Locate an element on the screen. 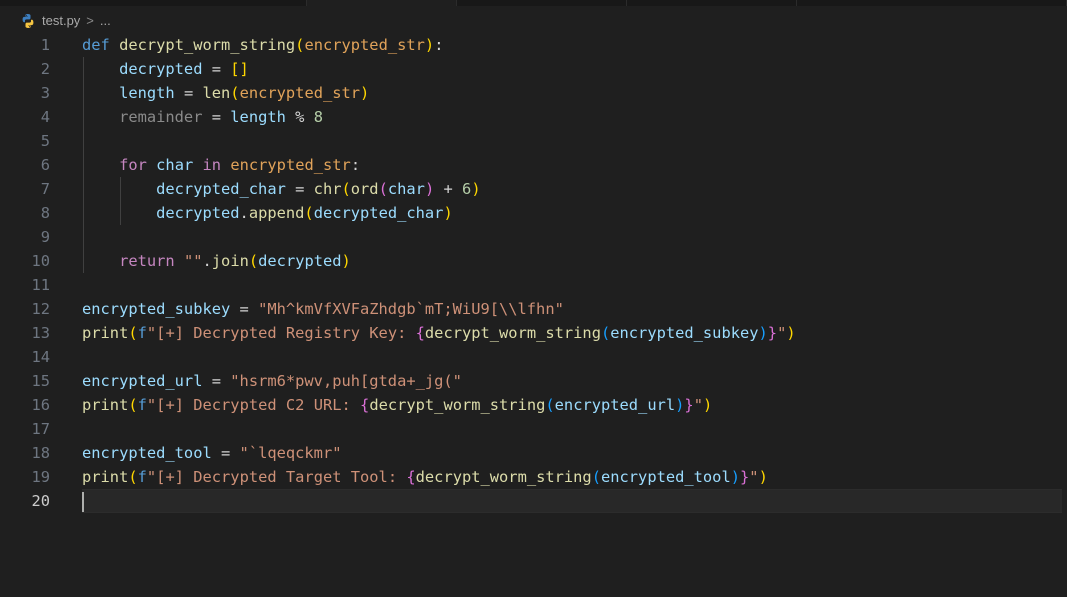 This screenshot has height=597, width=1067. breadcrumb-file: test.py is located at coordinates (61, 20).